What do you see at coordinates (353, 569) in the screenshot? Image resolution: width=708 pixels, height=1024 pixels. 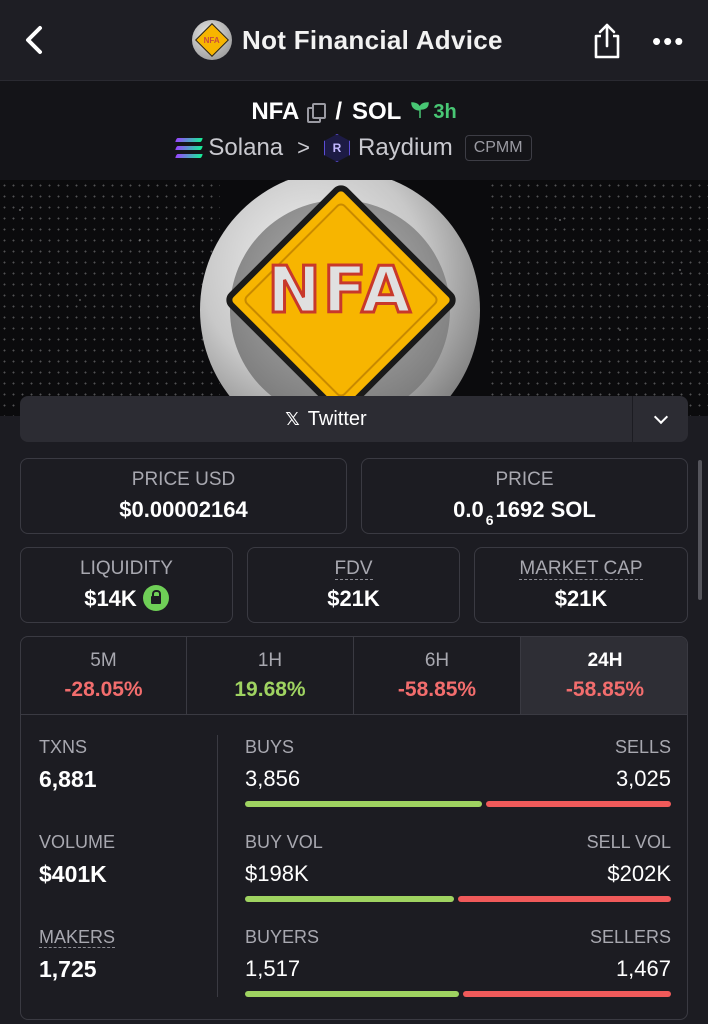 I see `fdv-label: FDV` at bounding box center [353, 569].